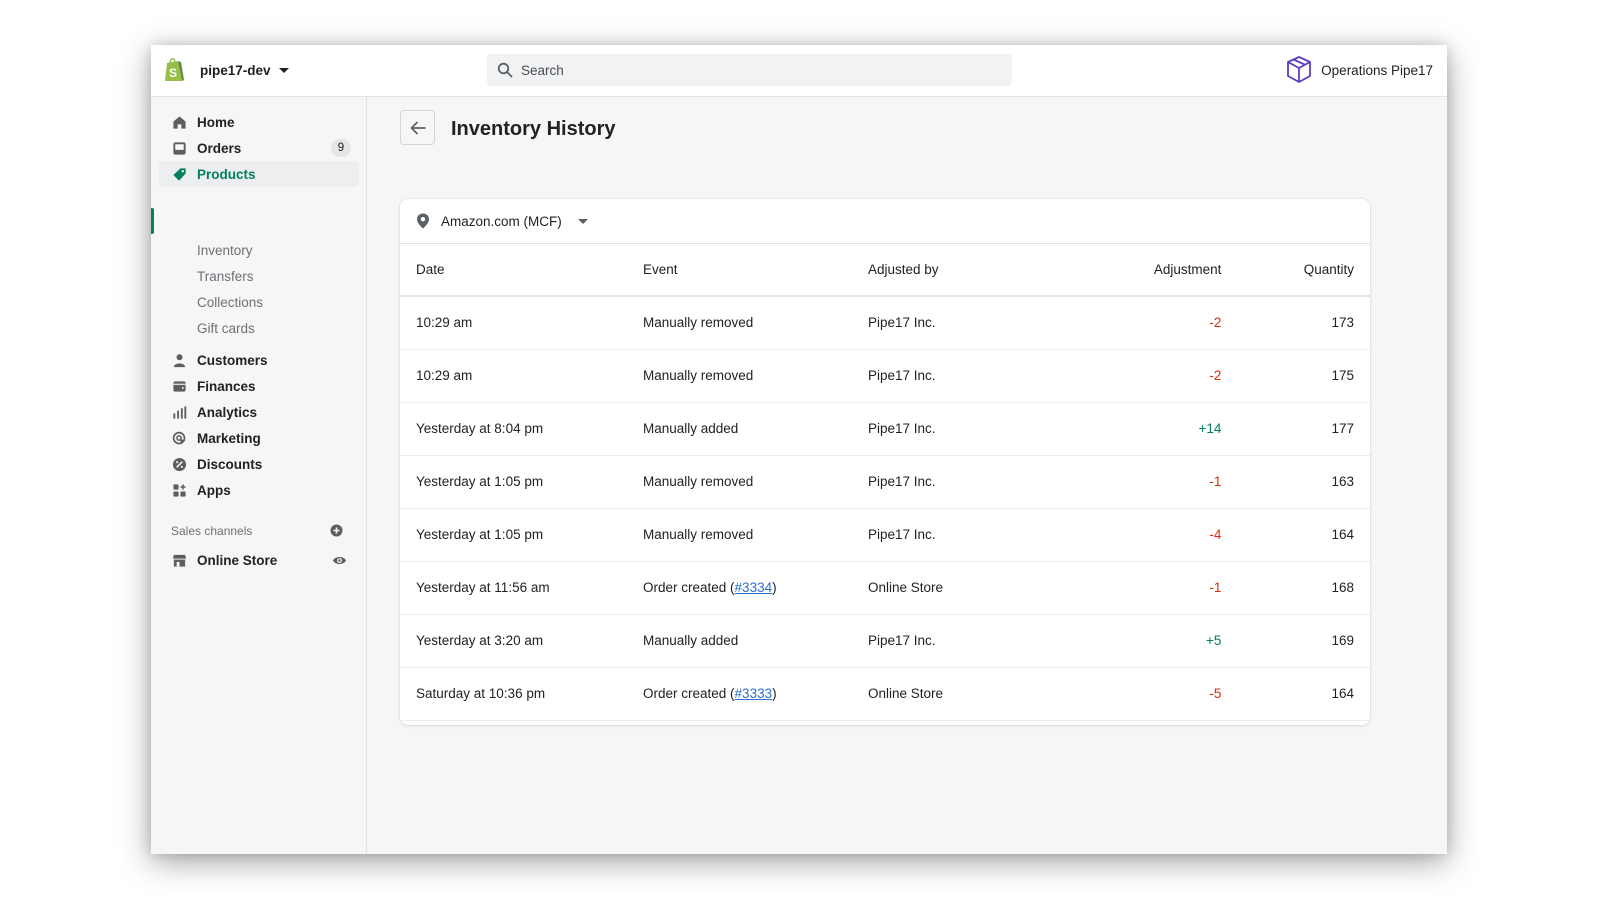  What do you see at coordinates (225, 250) in the screenshot?
I see `sidebar-subitem-inventory: Inventory` at bounding box center [225, 250].